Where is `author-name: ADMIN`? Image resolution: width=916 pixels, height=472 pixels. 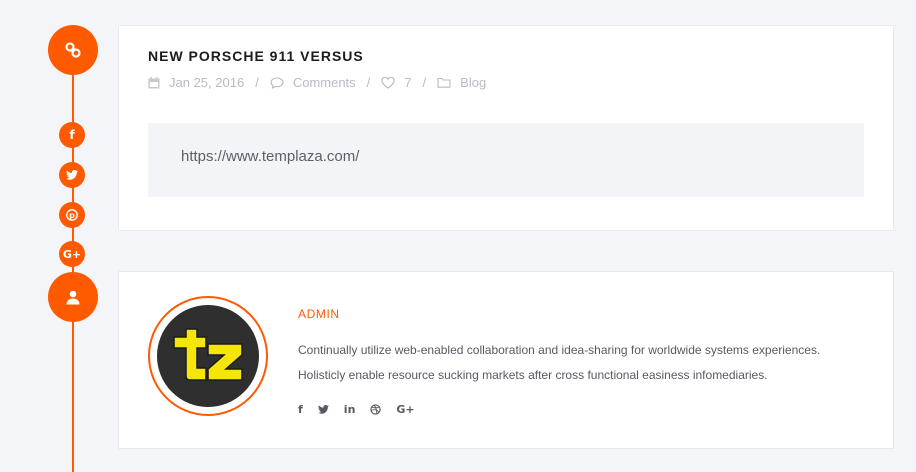
author-name: ADMIN is located at coordinates (319, 314).